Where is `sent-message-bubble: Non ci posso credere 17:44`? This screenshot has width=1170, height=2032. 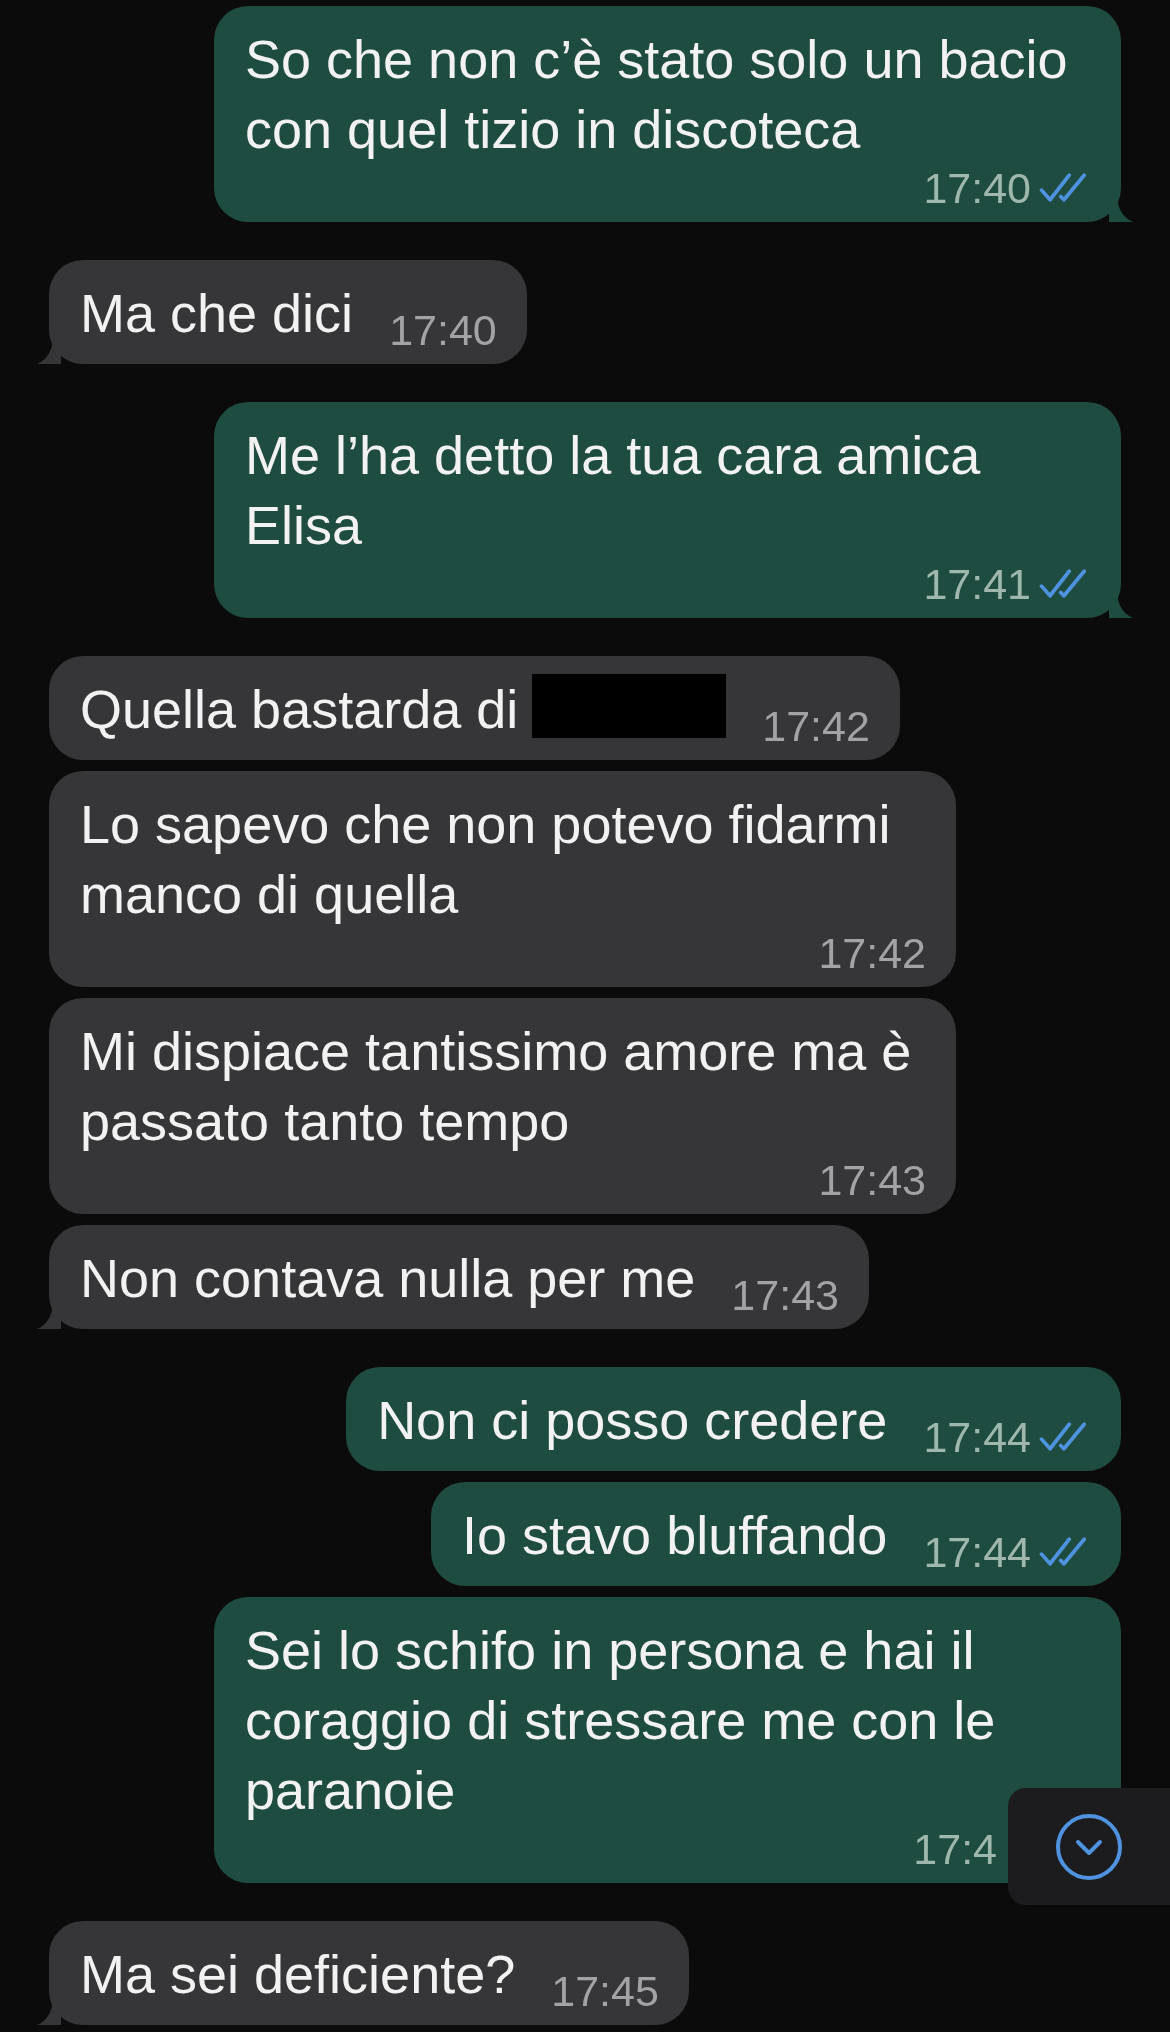
sent-message-bubble: Non ci posso credere 17:44 is located at coordinates (733, 1419).